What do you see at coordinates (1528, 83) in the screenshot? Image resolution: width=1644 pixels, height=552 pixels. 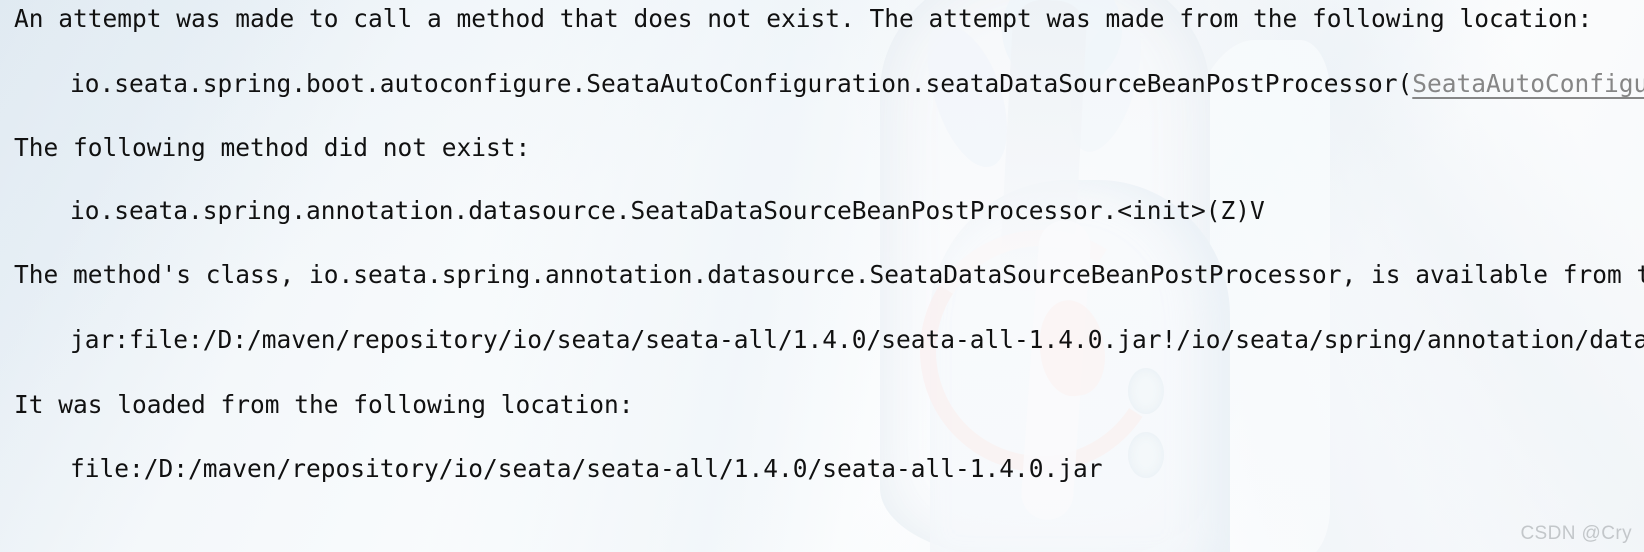 I see `source-file-link: SeataAutoConfiguration.java:118)` at bounding box center [1528, 83].